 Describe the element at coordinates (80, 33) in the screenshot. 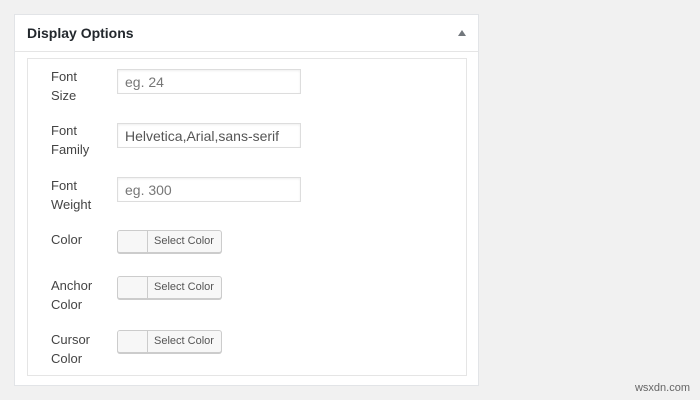

I see `panel-title: Display Options` at that location.